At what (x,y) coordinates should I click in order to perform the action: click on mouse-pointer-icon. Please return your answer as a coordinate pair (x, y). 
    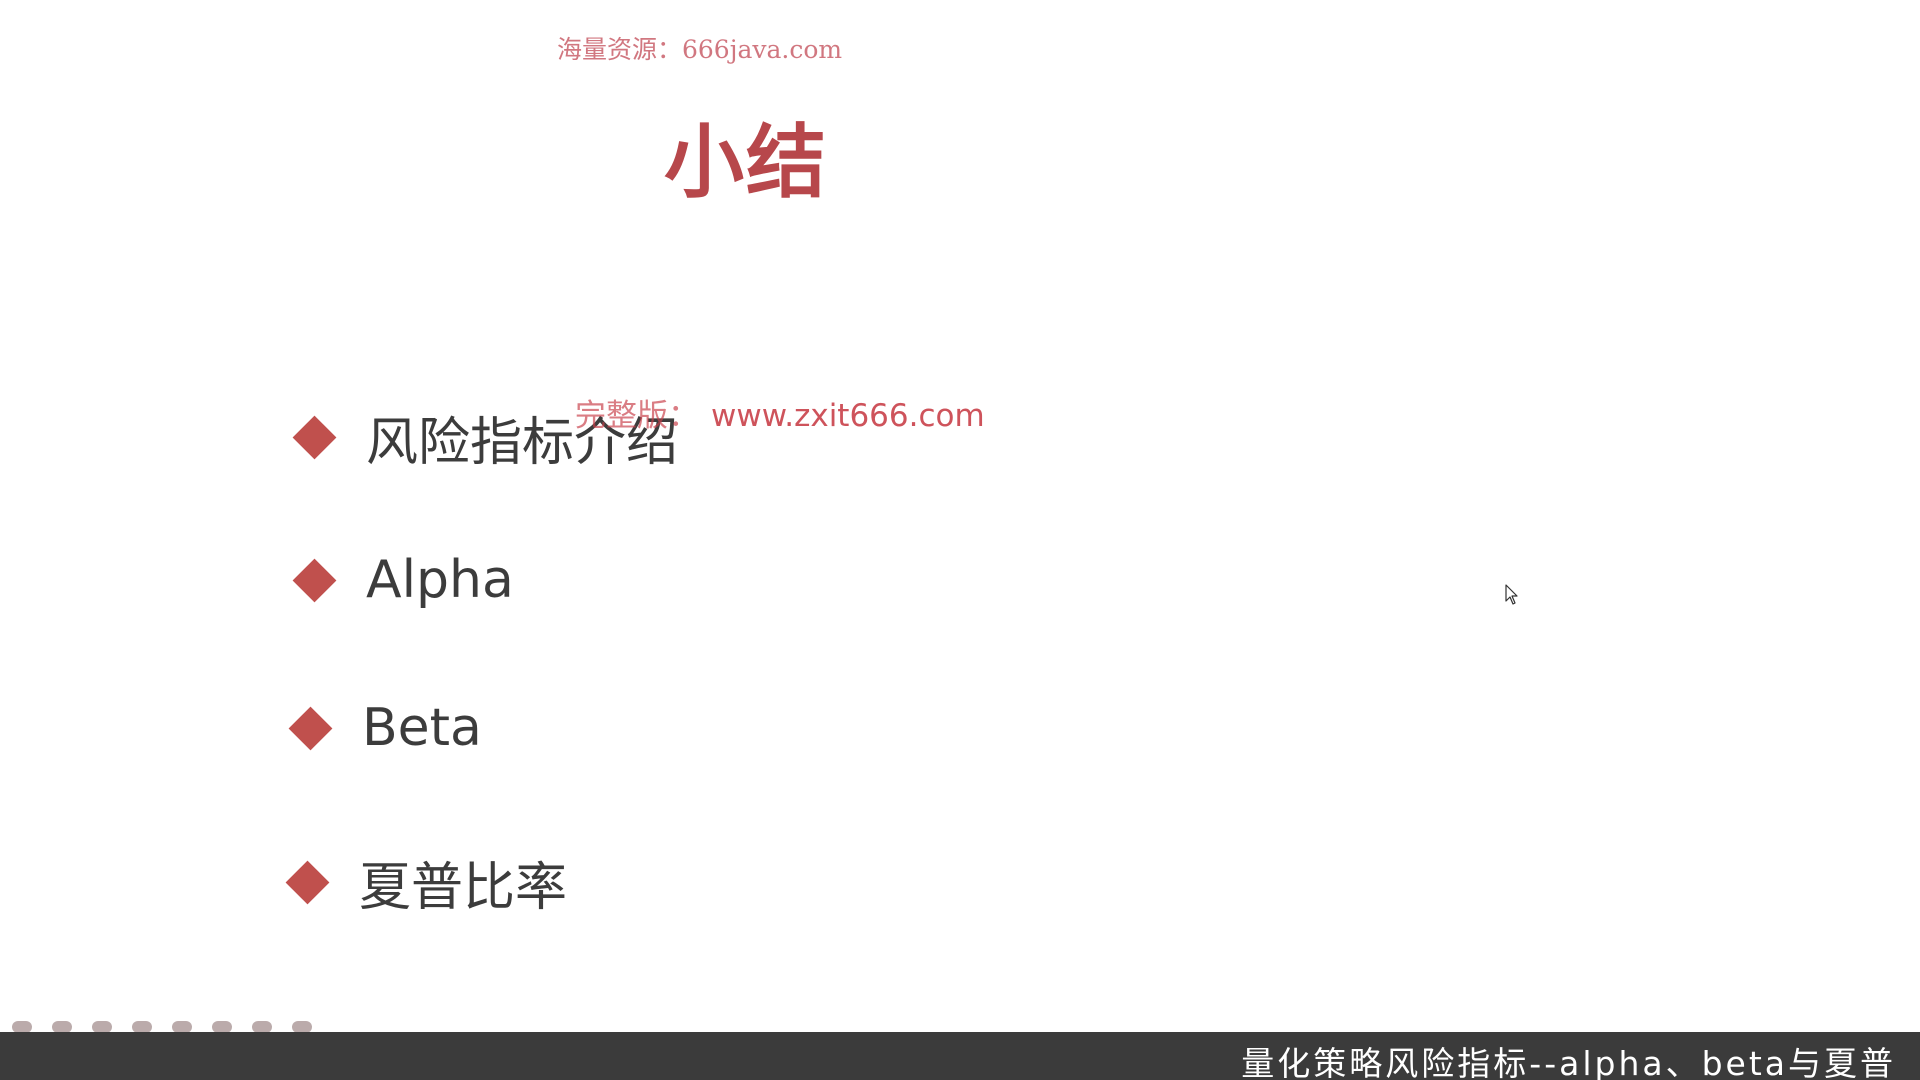
    Looking at the image, I should click on (1511, 594).